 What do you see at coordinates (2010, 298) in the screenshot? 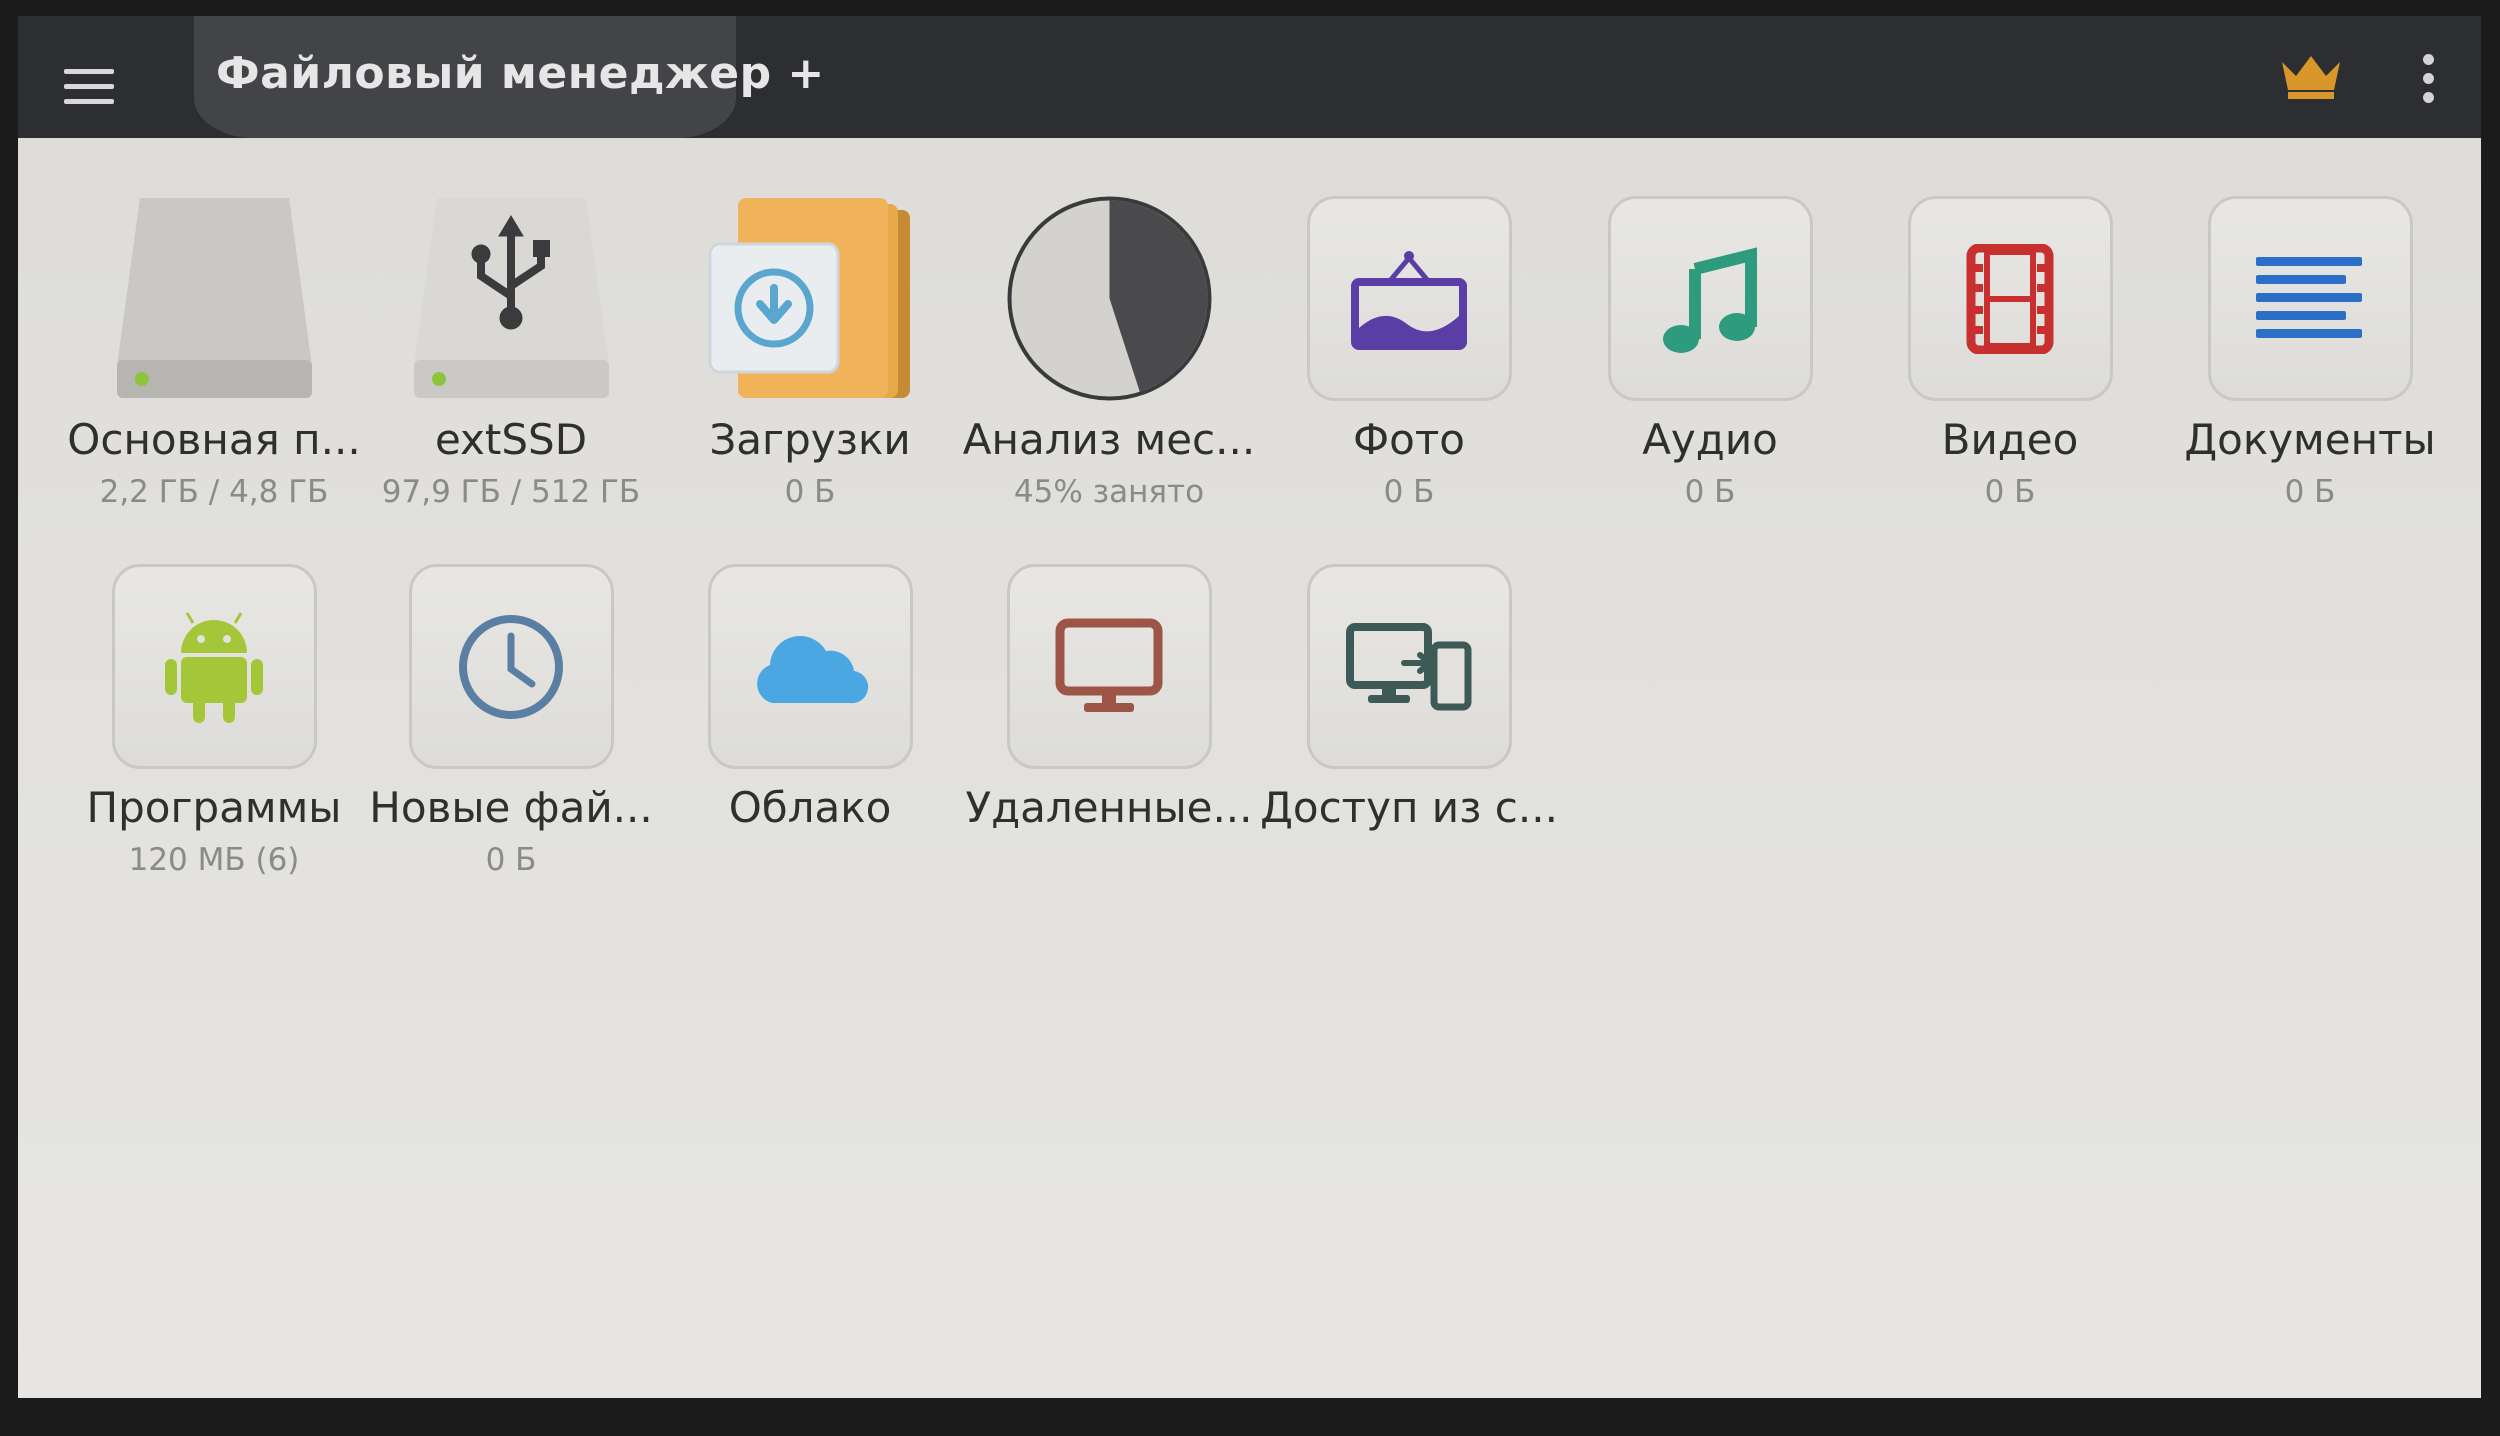
I see `film-icon` at bounding box center [2010, 298].